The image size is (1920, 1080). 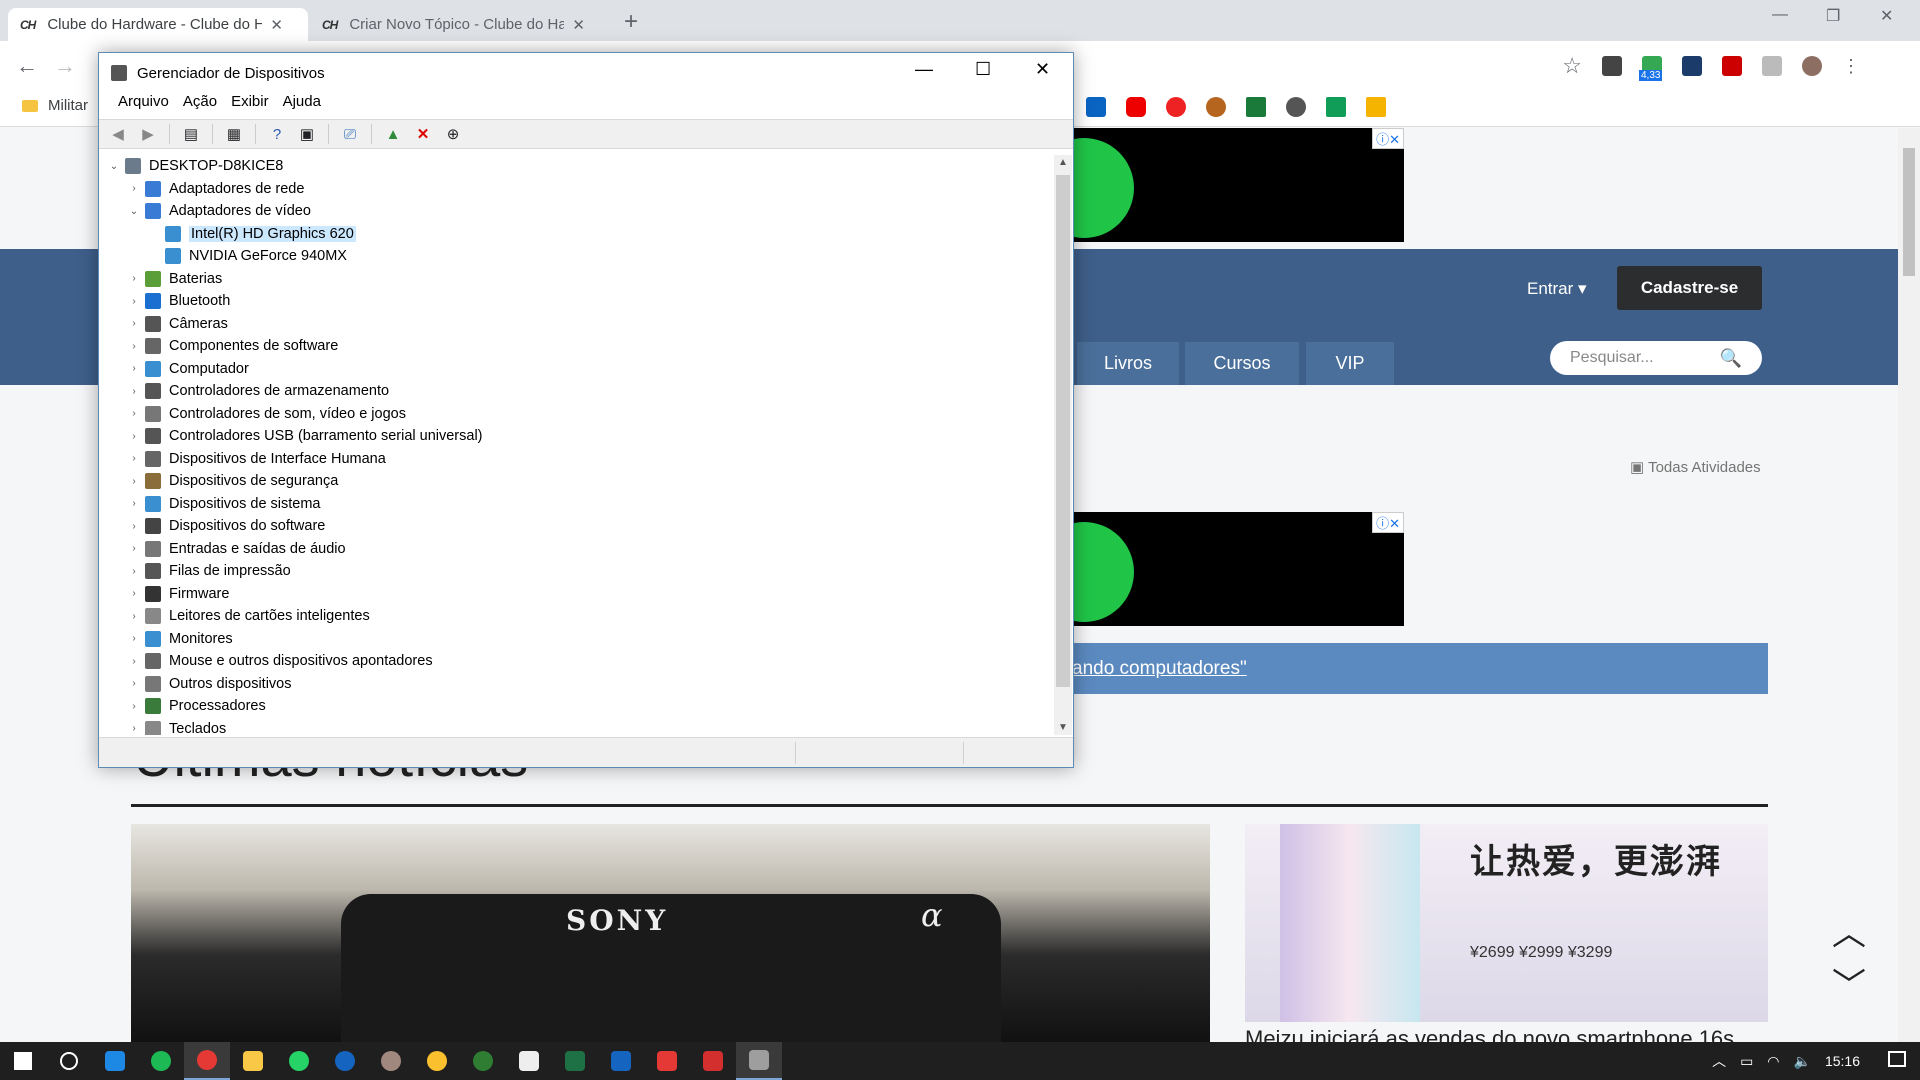 What do you see at coordinates (1656, 358) in the screenshot?
I see `site-search-input: Pesquisar... 🔍` at bounding box center [1656, 358].